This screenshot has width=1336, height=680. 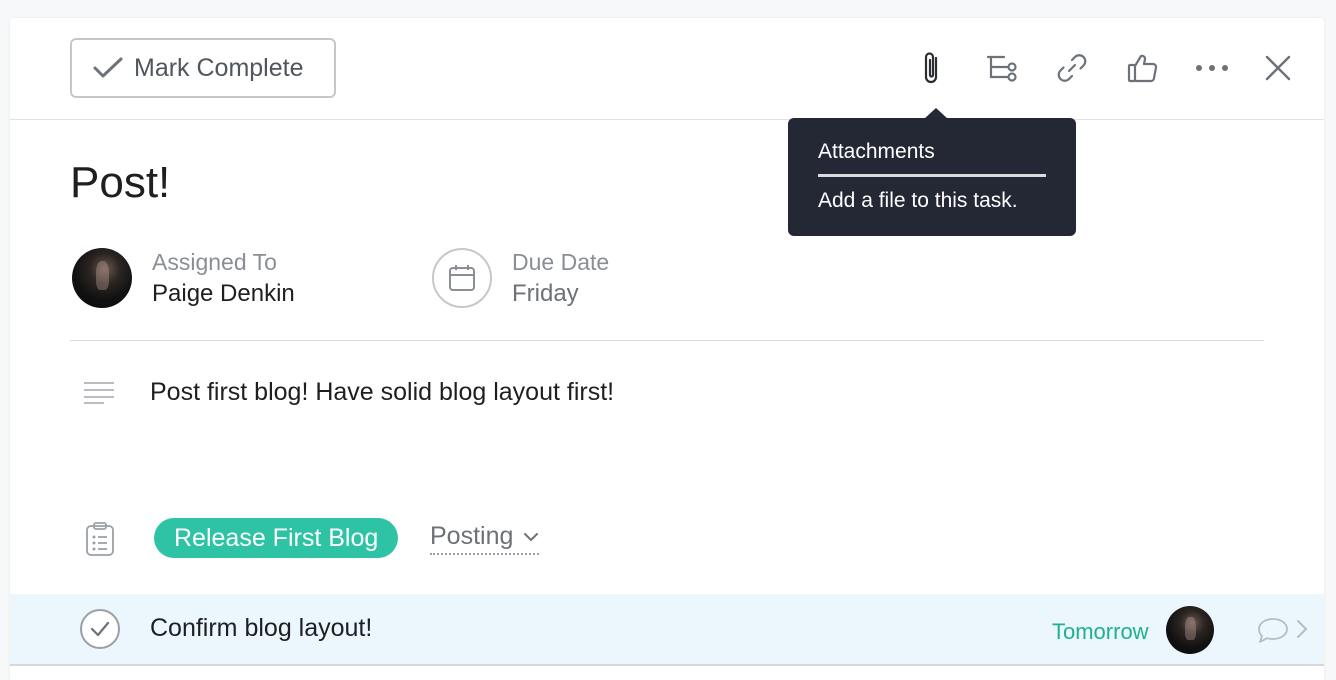 I want to click on more-actions-button, so click(x=1212, y=68).